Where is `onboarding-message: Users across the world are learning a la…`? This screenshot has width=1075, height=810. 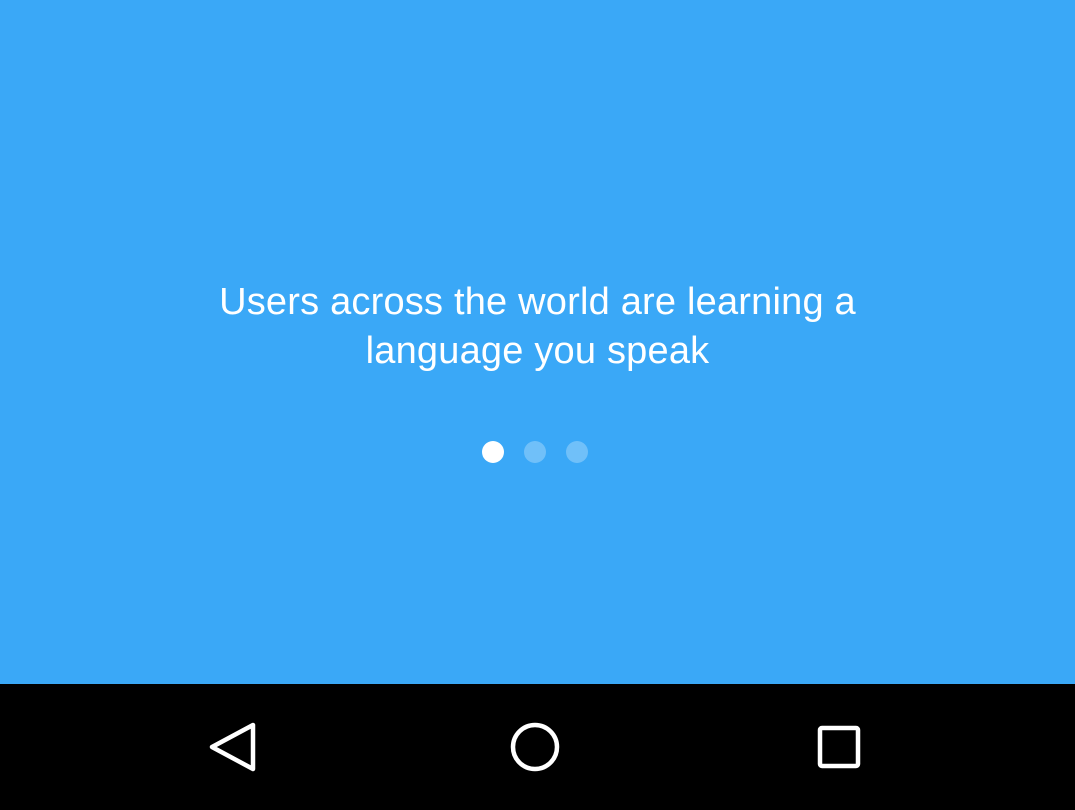
onboarding-message: Users across the world are learning a la… is located at coordinates (537, 327).